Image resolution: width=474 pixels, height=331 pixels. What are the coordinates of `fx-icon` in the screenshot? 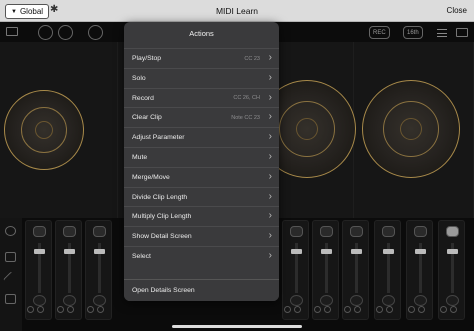 It's located at (10, 231).